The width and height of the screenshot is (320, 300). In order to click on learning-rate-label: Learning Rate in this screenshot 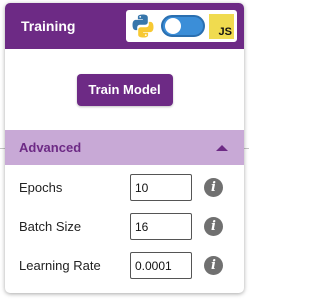, I will do `click(60, 265)`.